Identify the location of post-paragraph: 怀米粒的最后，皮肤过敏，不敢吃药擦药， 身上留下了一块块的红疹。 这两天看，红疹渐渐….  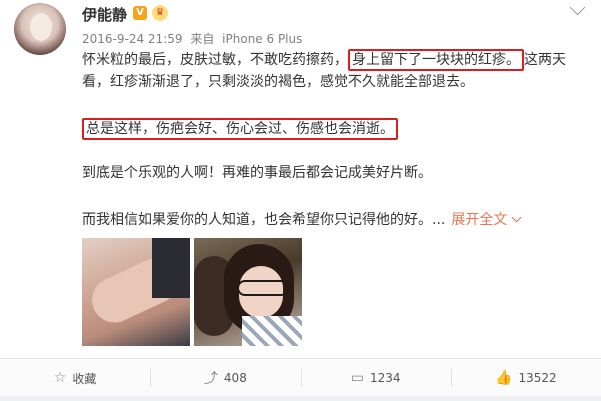
(332, 71).